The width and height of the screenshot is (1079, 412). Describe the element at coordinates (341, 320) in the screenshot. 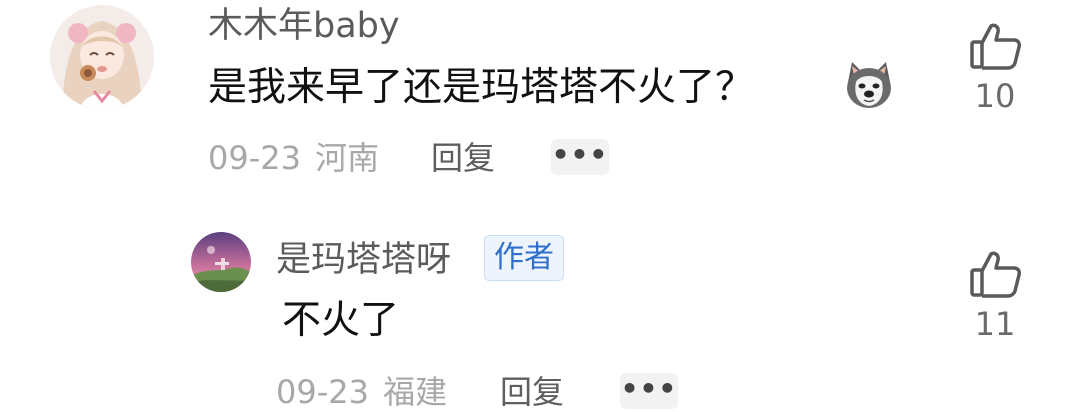

I see `reply-text: 不火了` at that location.